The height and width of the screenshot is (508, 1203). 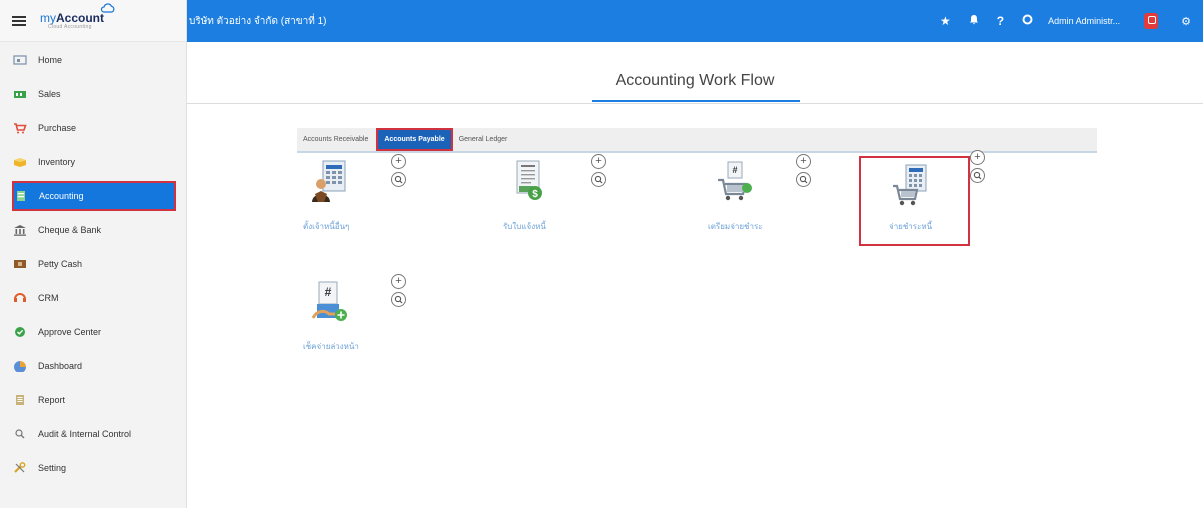 I want to click on brand-bar: myAccount Cloud Accounting, so click(x=93, y=21).